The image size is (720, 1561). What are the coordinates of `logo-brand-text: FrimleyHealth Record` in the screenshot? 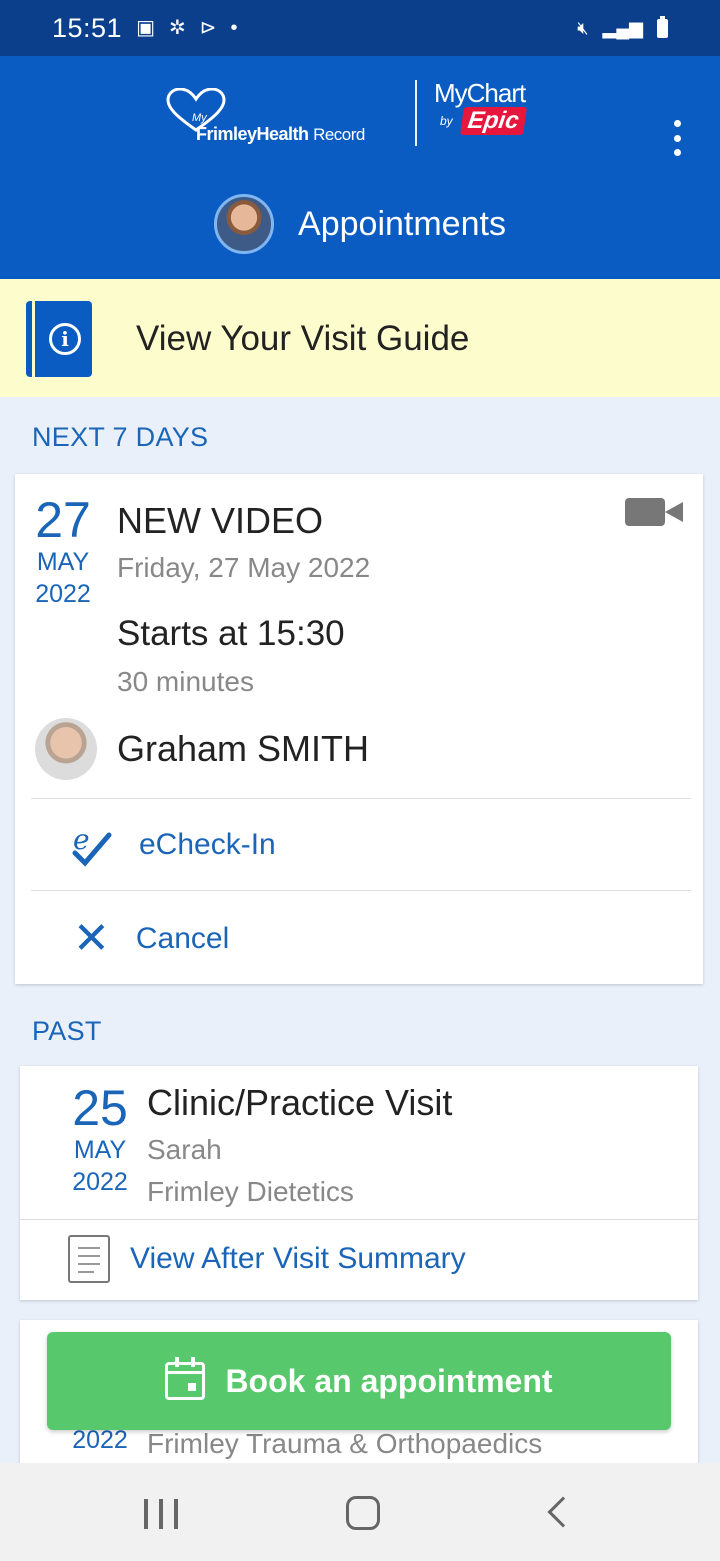 It's located at (280, 134).